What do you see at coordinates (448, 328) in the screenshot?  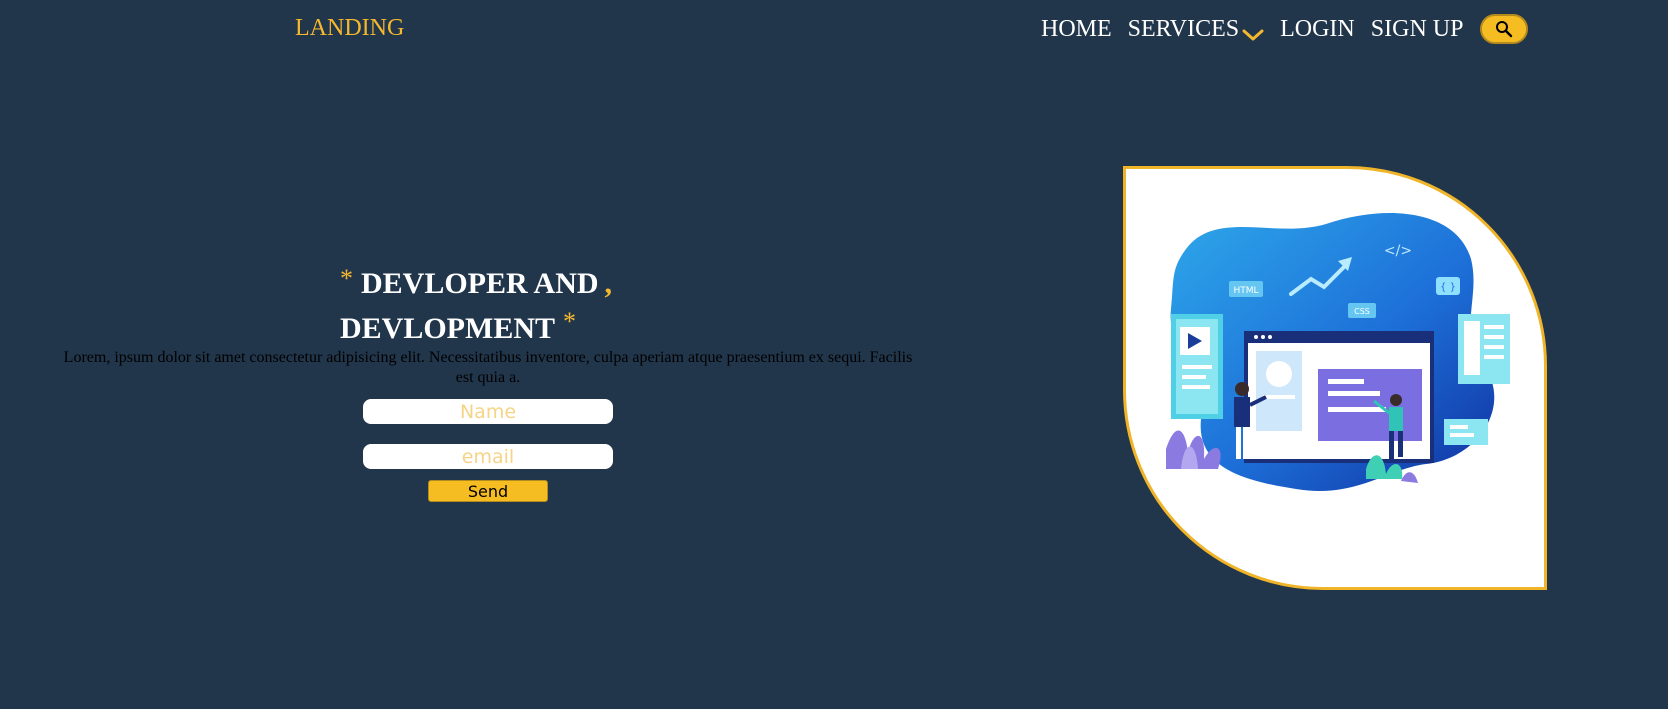 I see `headline-text-2: DEVLOPMENT` at bounding box center [448, 328].